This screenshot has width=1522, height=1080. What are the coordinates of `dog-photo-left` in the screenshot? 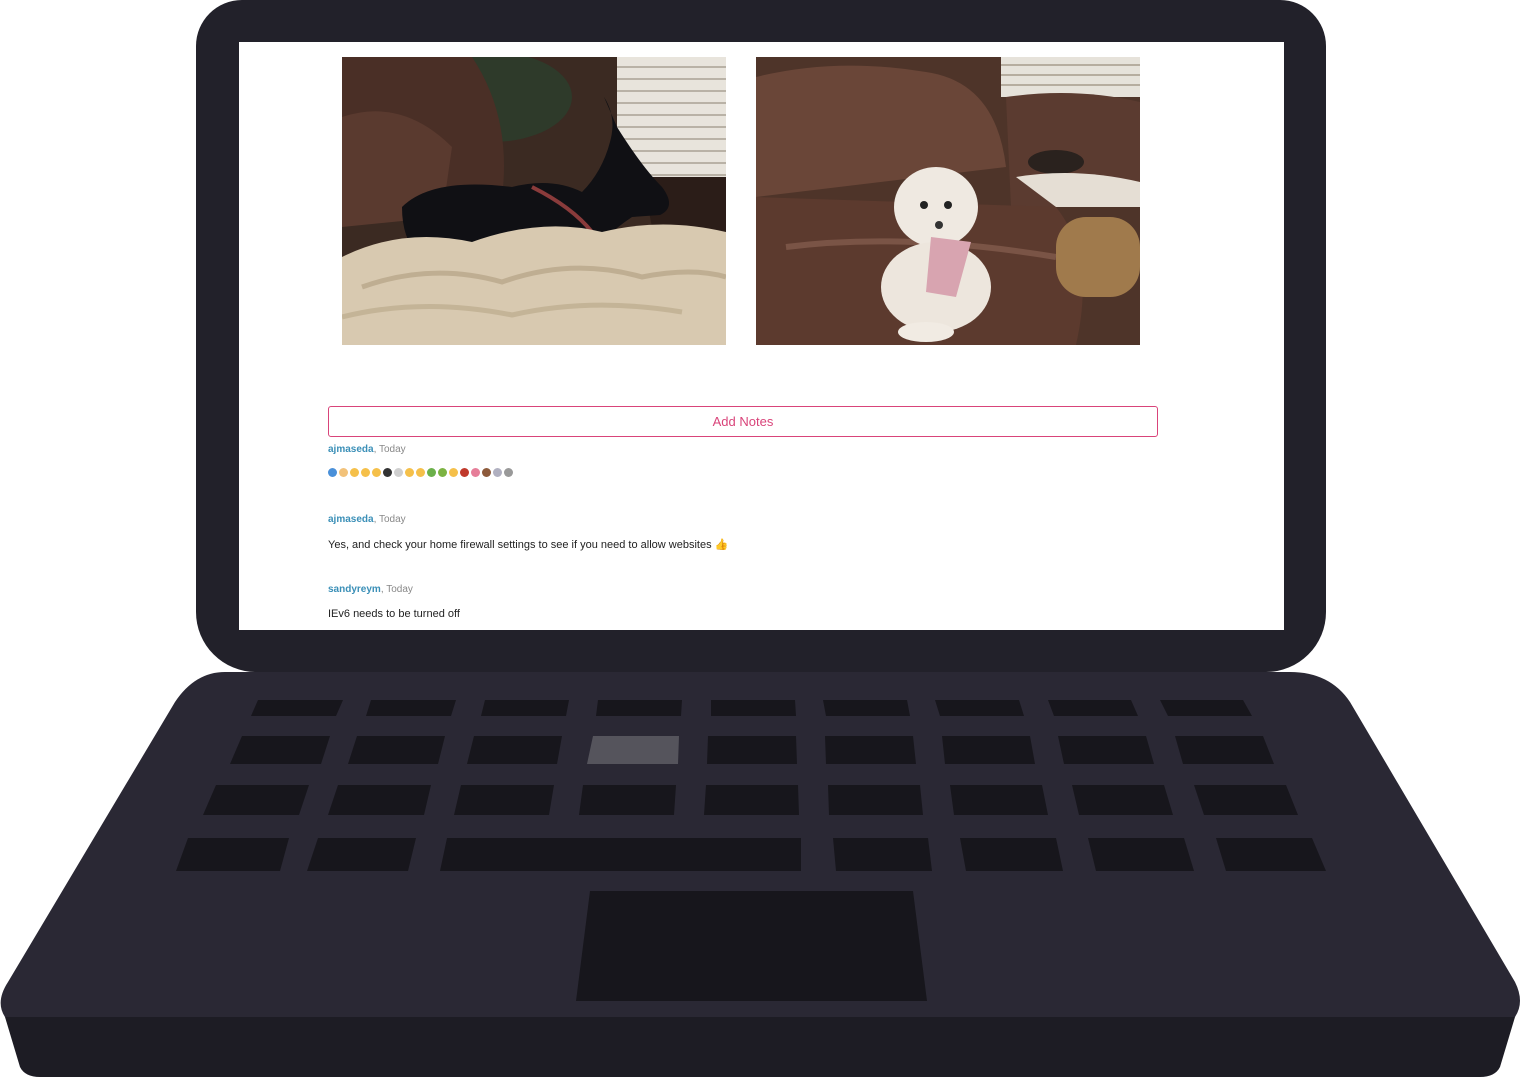 It's located at (534, 201).